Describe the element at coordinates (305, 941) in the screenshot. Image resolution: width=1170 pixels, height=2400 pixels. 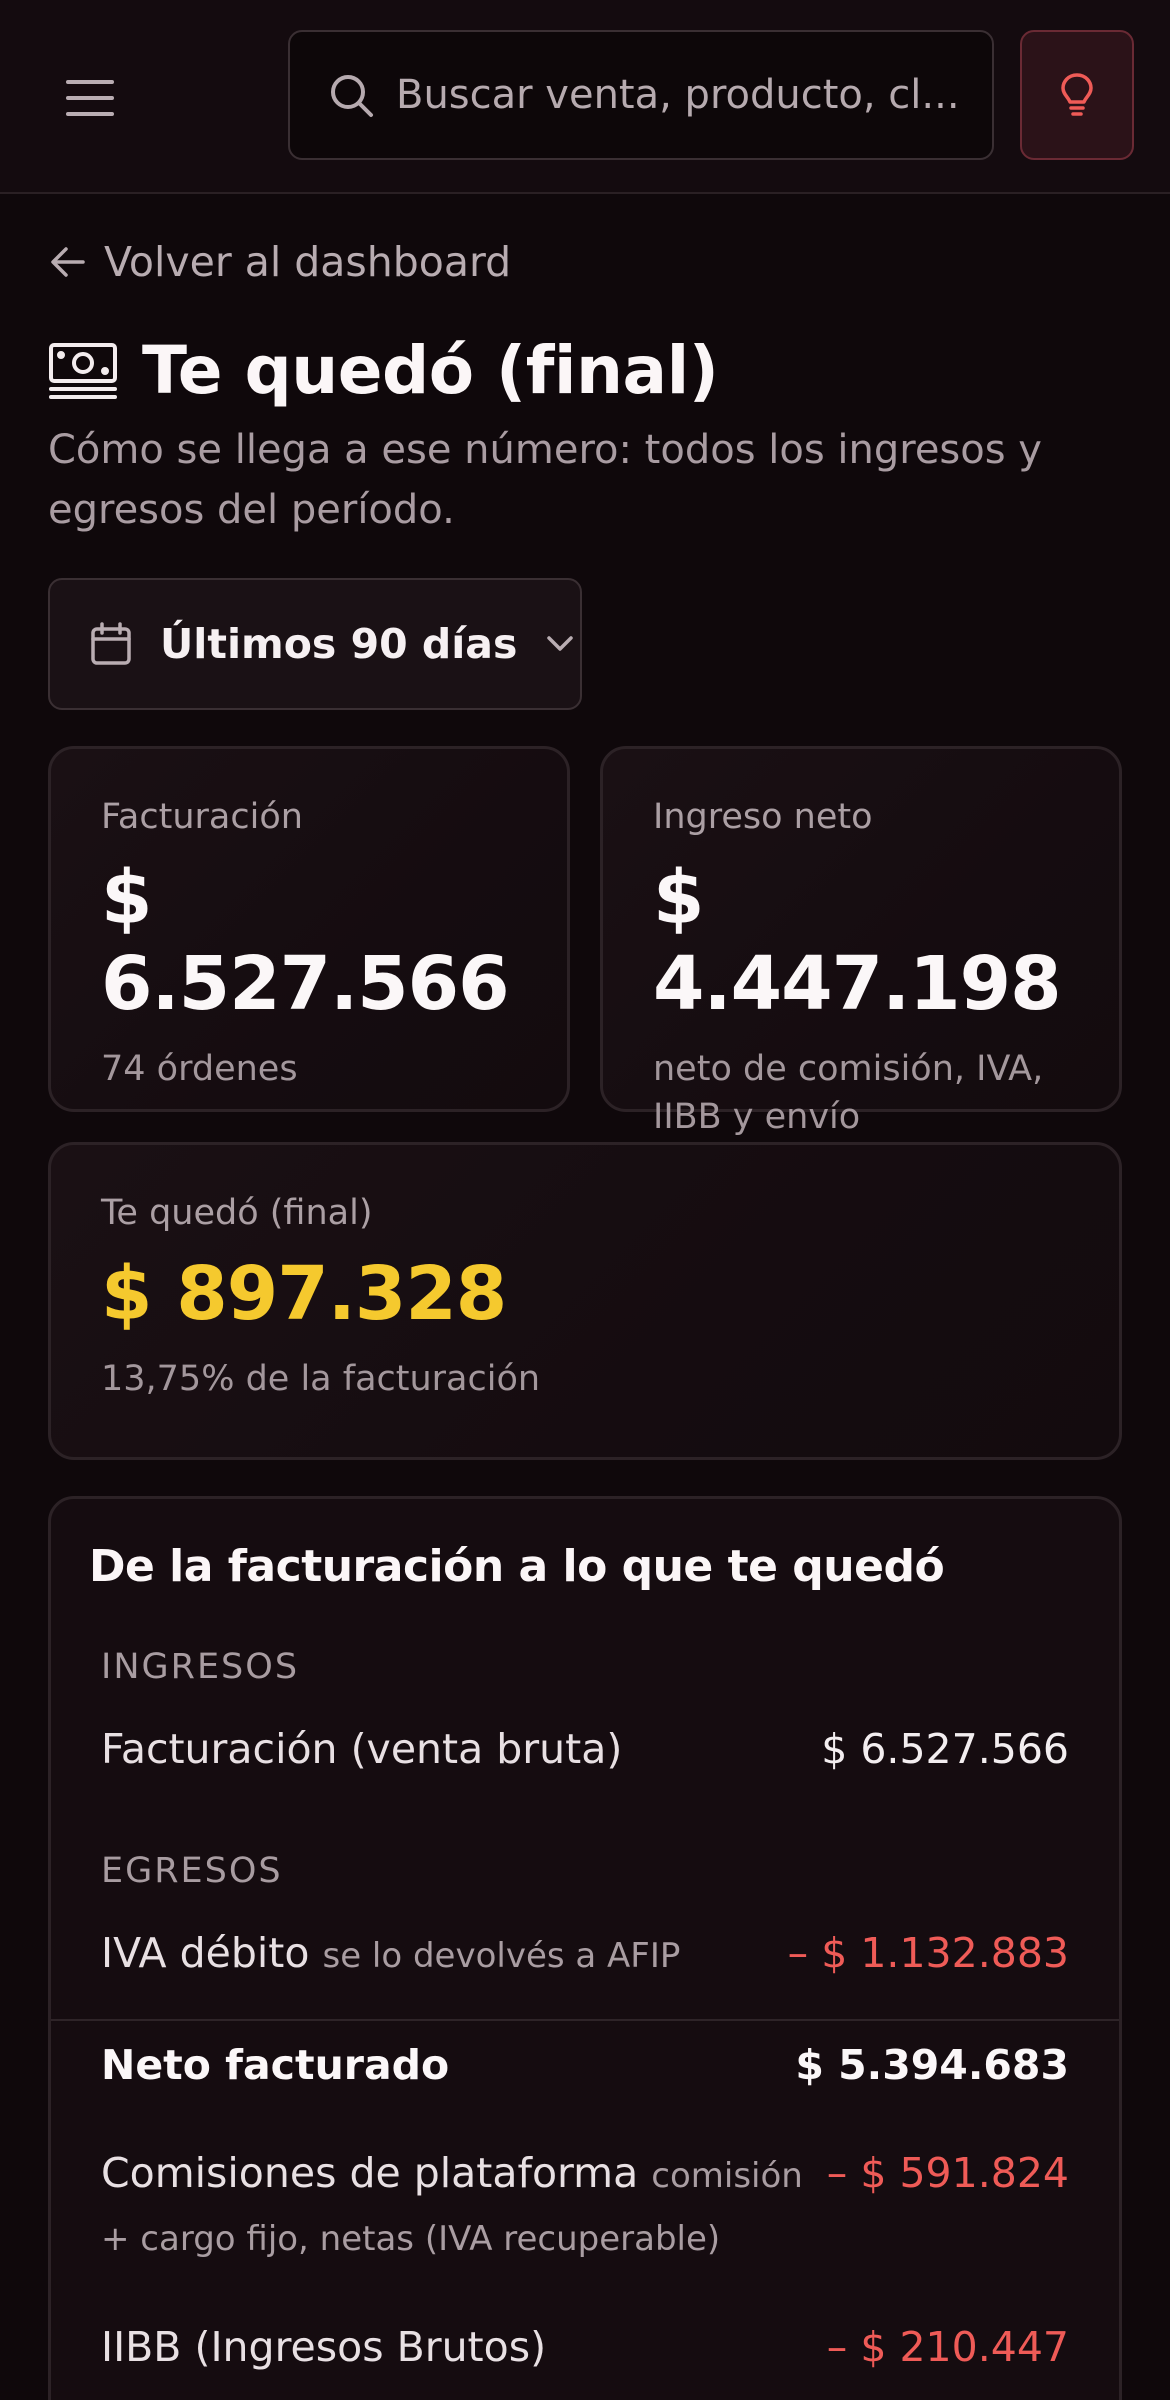
I see `kpi-value: $ 6.527.566` at that location.